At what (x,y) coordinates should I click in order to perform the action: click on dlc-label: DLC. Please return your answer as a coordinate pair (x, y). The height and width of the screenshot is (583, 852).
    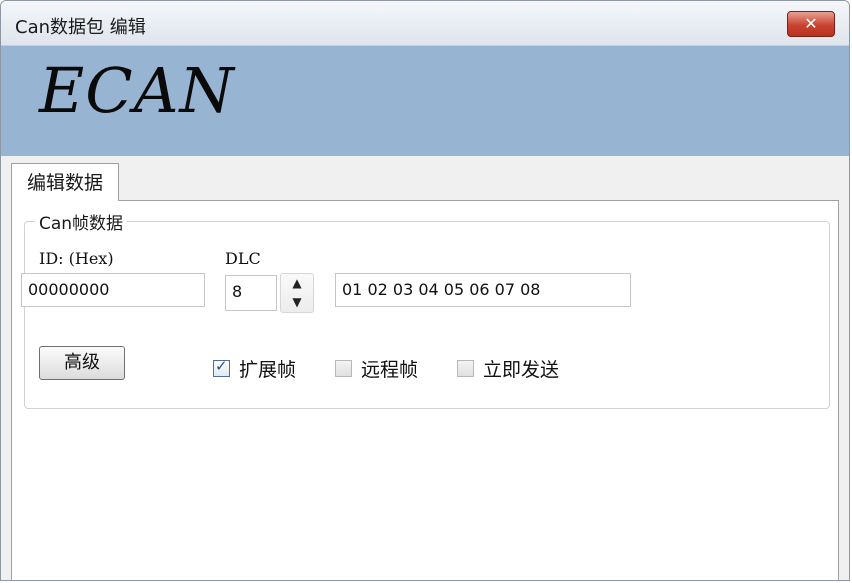
    Looking at the image, I should click on (243, 258).